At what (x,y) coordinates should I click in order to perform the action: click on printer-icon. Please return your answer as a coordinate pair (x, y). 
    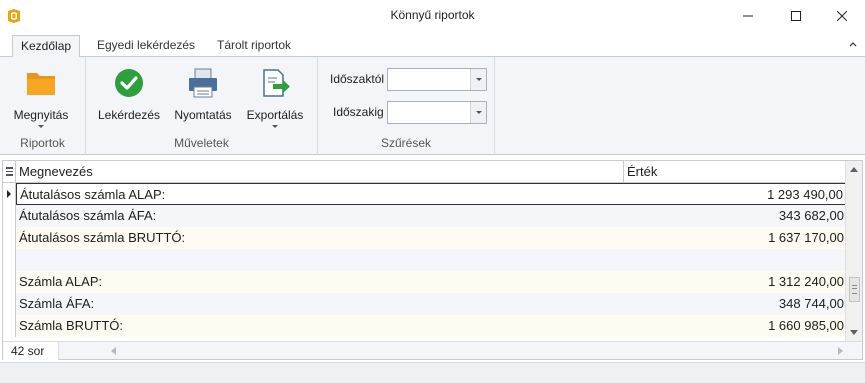
    Looking at the image, I should click on (203, 83).